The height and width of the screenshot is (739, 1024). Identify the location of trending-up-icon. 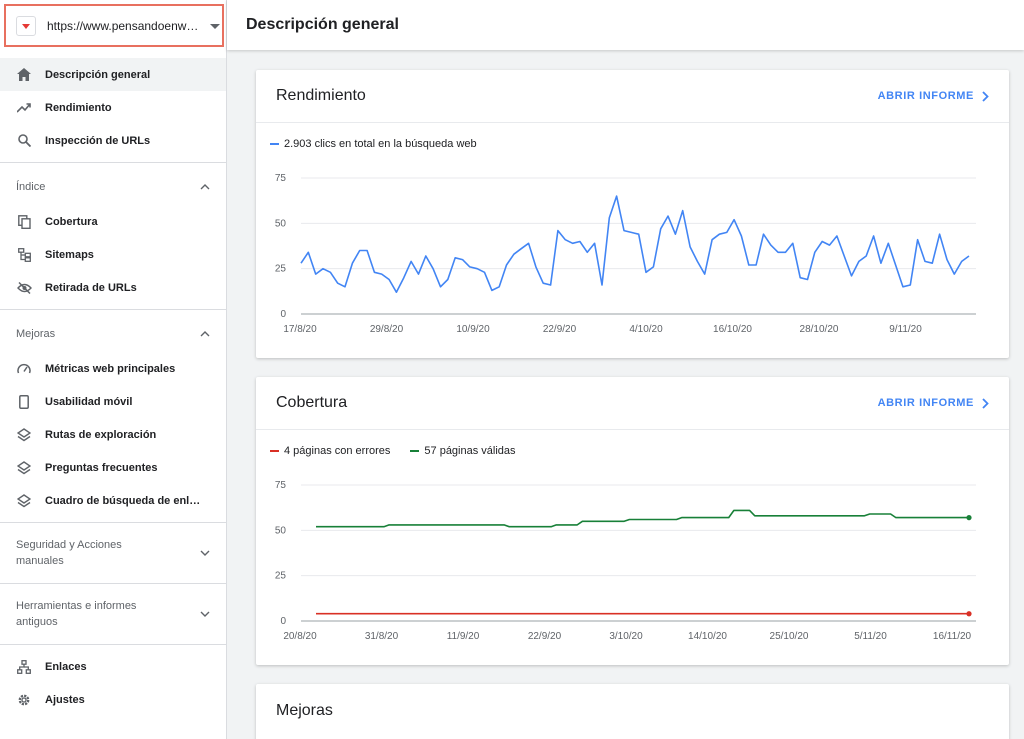
(24, 108).